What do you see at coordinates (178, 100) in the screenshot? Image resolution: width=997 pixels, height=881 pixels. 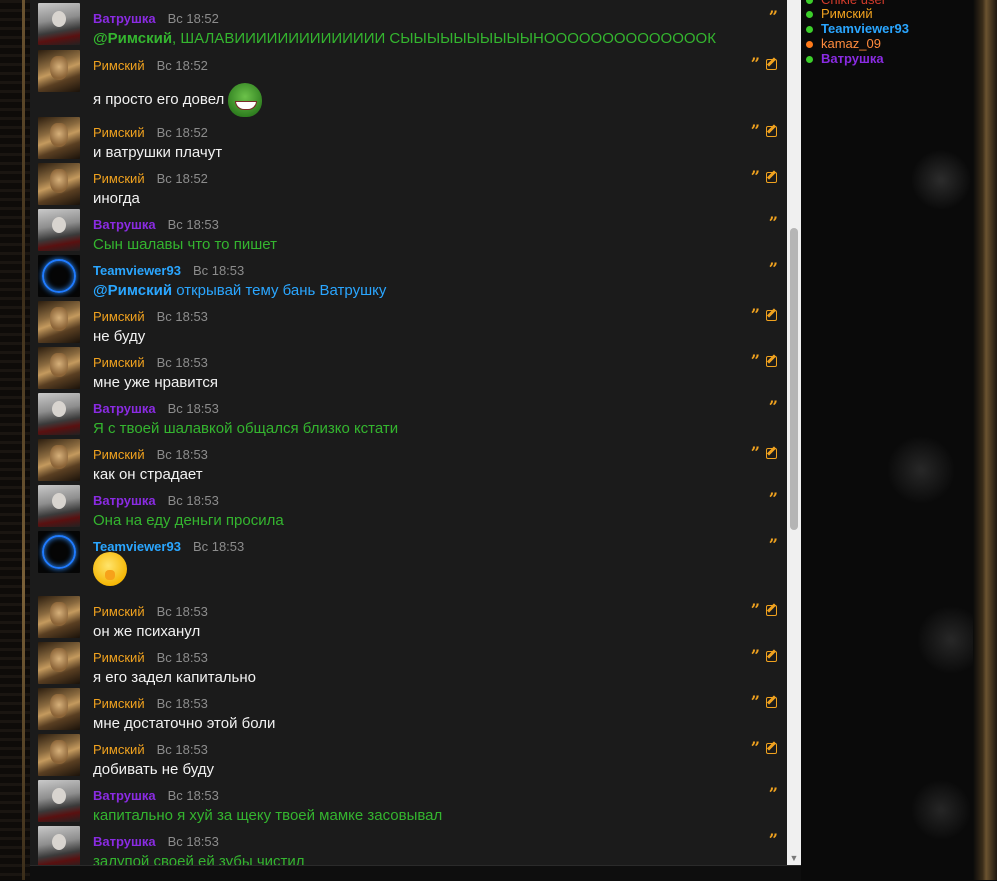 I see `message-text: я просто его довел` at bounding box center [178, 100].